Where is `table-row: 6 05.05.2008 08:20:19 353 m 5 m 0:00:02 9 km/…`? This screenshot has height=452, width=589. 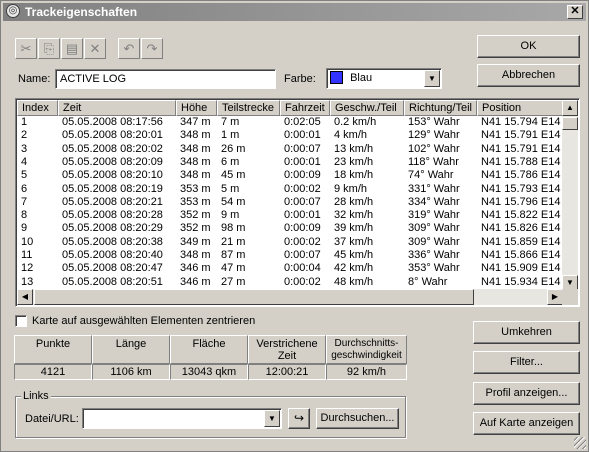 table-row: 6 05.05.2008 08:20:19 353 m 5 m 0:00:02 9 km/… is located at coordinates (293, 189).